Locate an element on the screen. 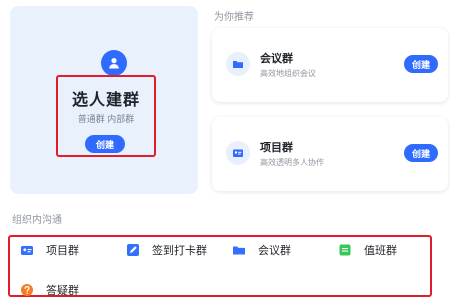 This screenshot has width=450, height=300. recommend-item-desc: 高效透明多人协作 is located at coordinates (292, 162).